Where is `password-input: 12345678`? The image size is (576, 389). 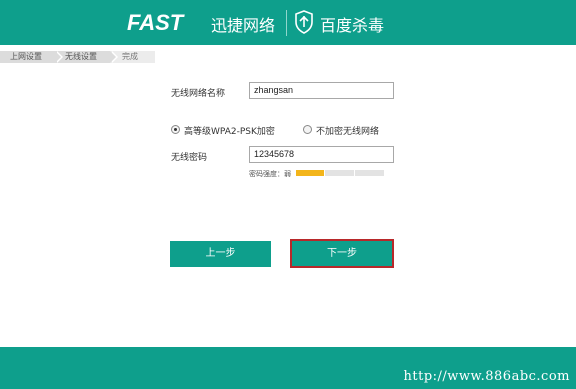 password-input: 12345678 is located at coordinates (321, 154).